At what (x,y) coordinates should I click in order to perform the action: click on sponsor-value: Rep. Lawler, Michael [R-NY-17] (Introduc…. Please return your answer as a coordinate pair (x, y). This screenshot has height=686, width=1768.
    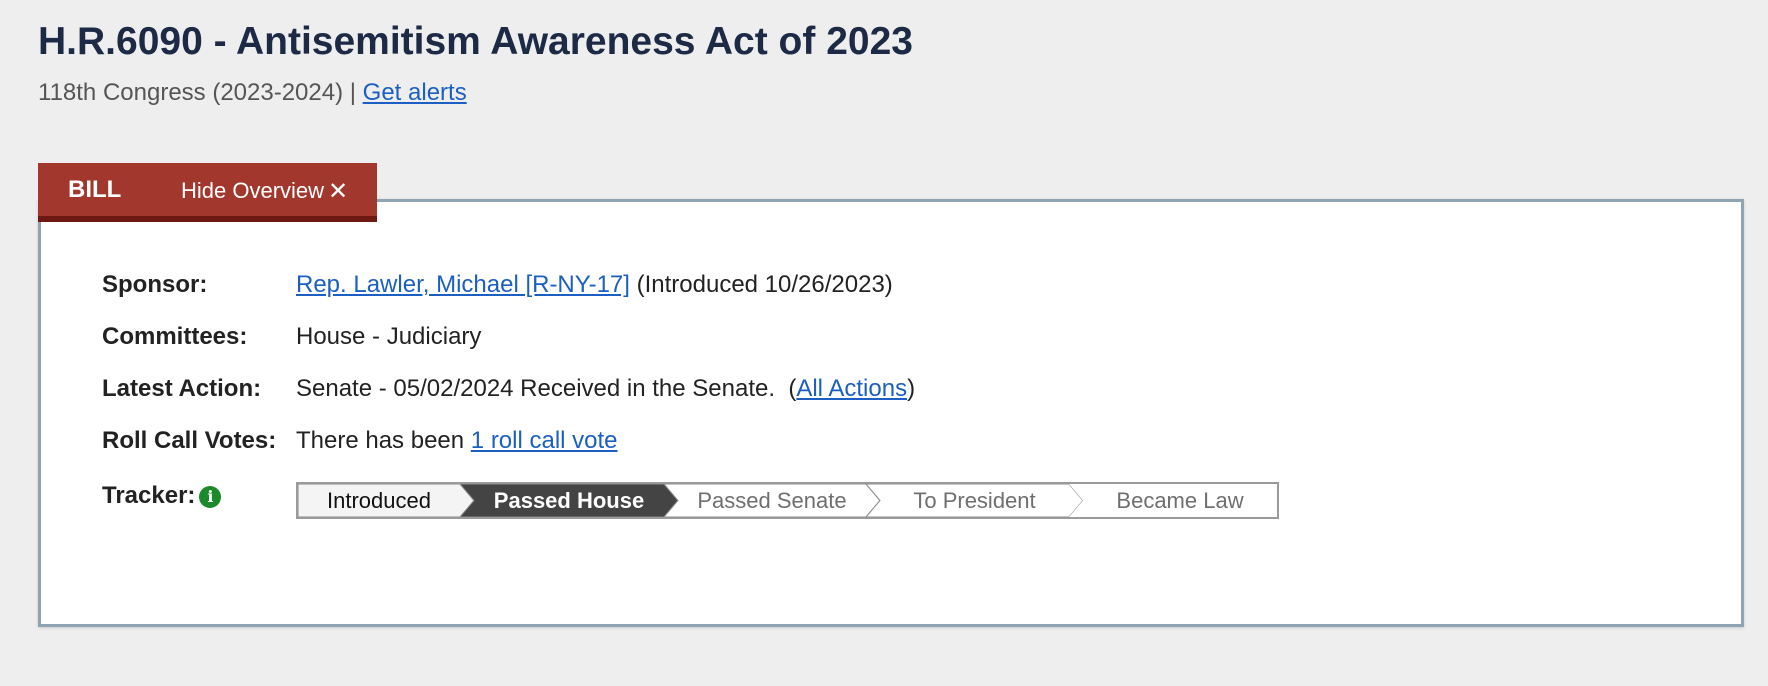
    Looking at the image, I should click on (594, 285).